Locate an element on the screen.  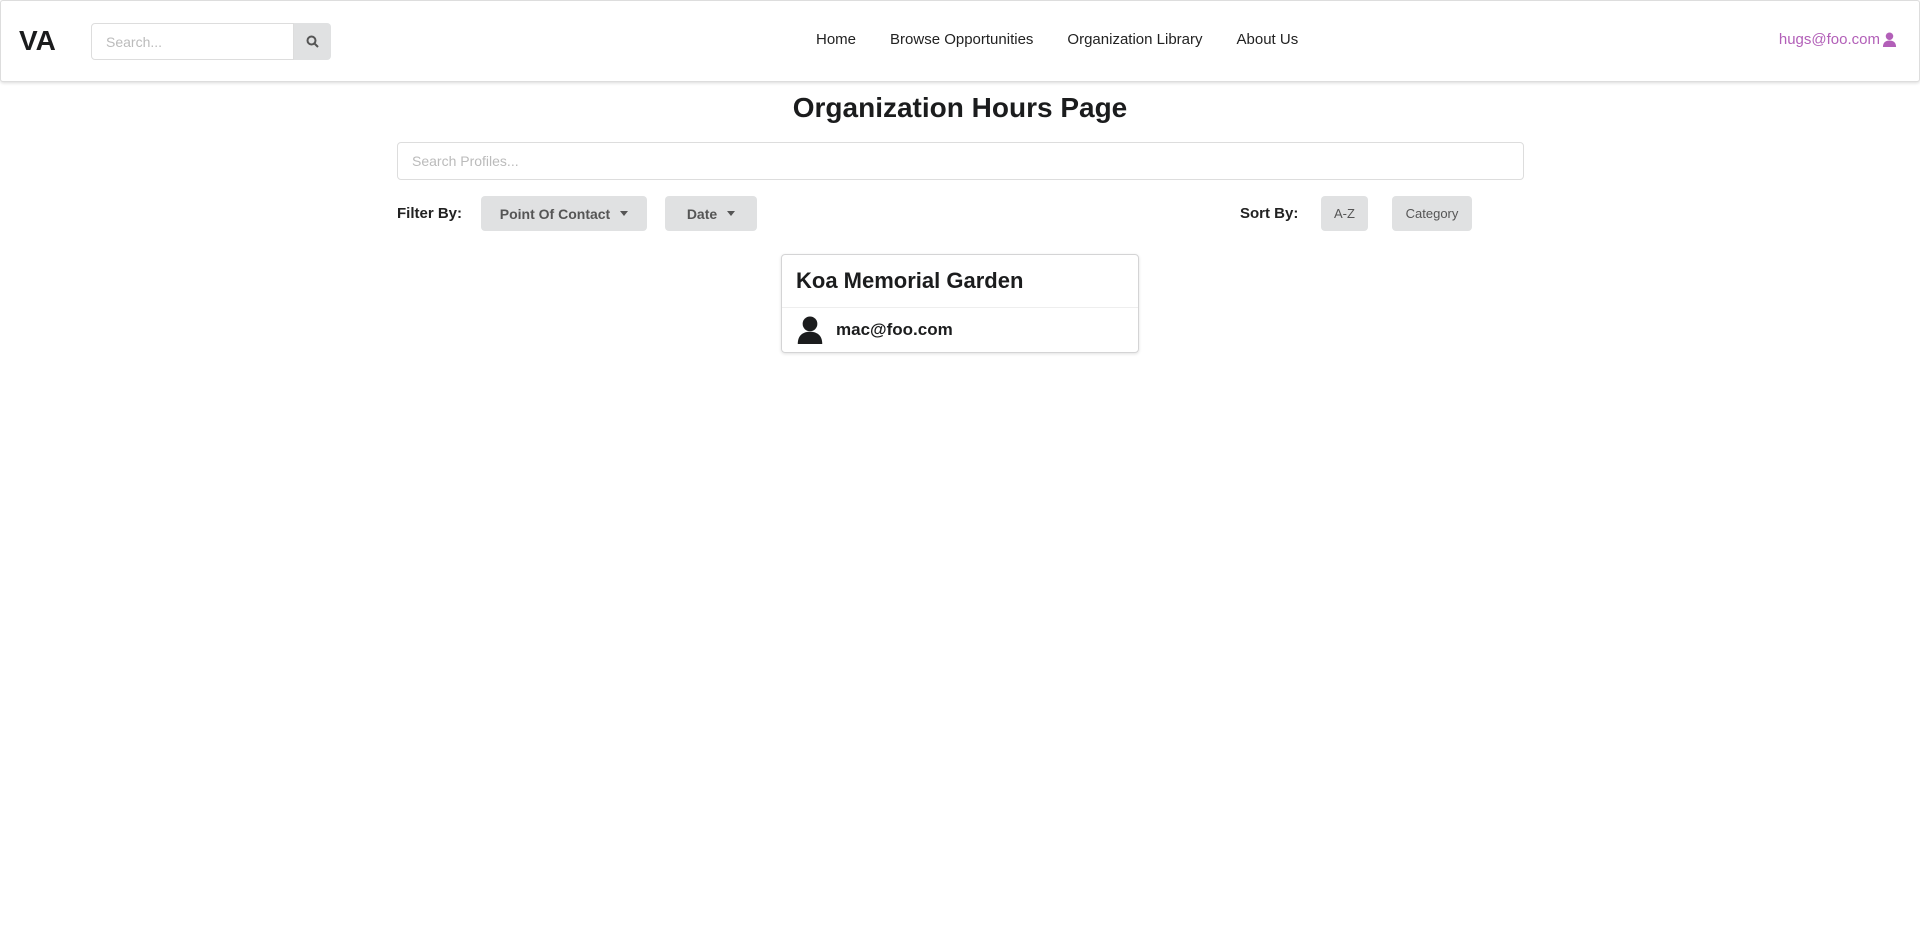
nav-search is located at coordinates (211, 41).